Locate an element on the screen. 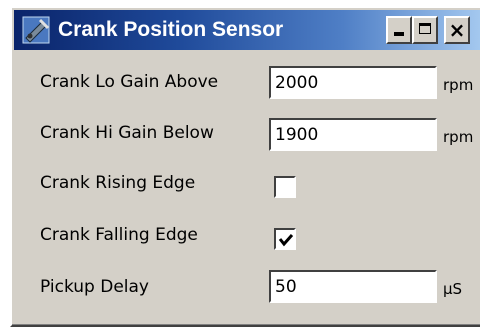  maximize-button is located at coordinates (425, 30).